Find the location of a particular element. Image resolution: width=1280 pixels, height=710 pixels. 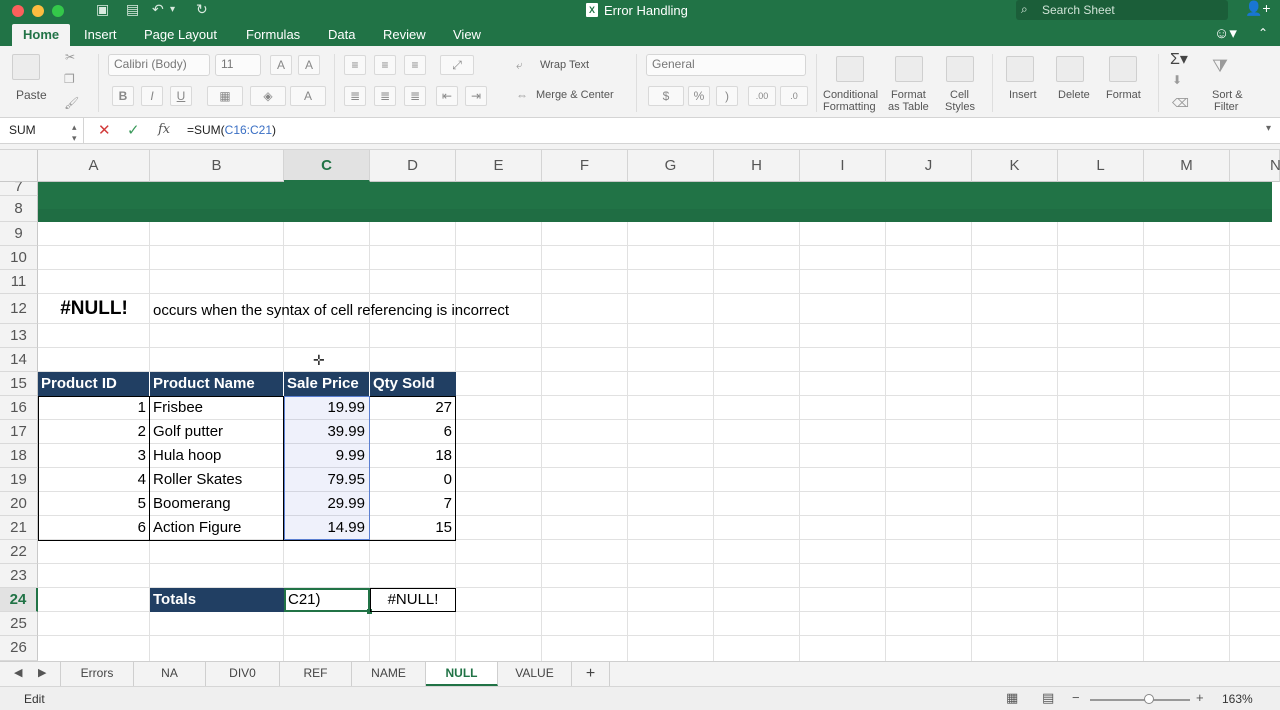

table-cell: 2 is located at coordinates (92, 431).